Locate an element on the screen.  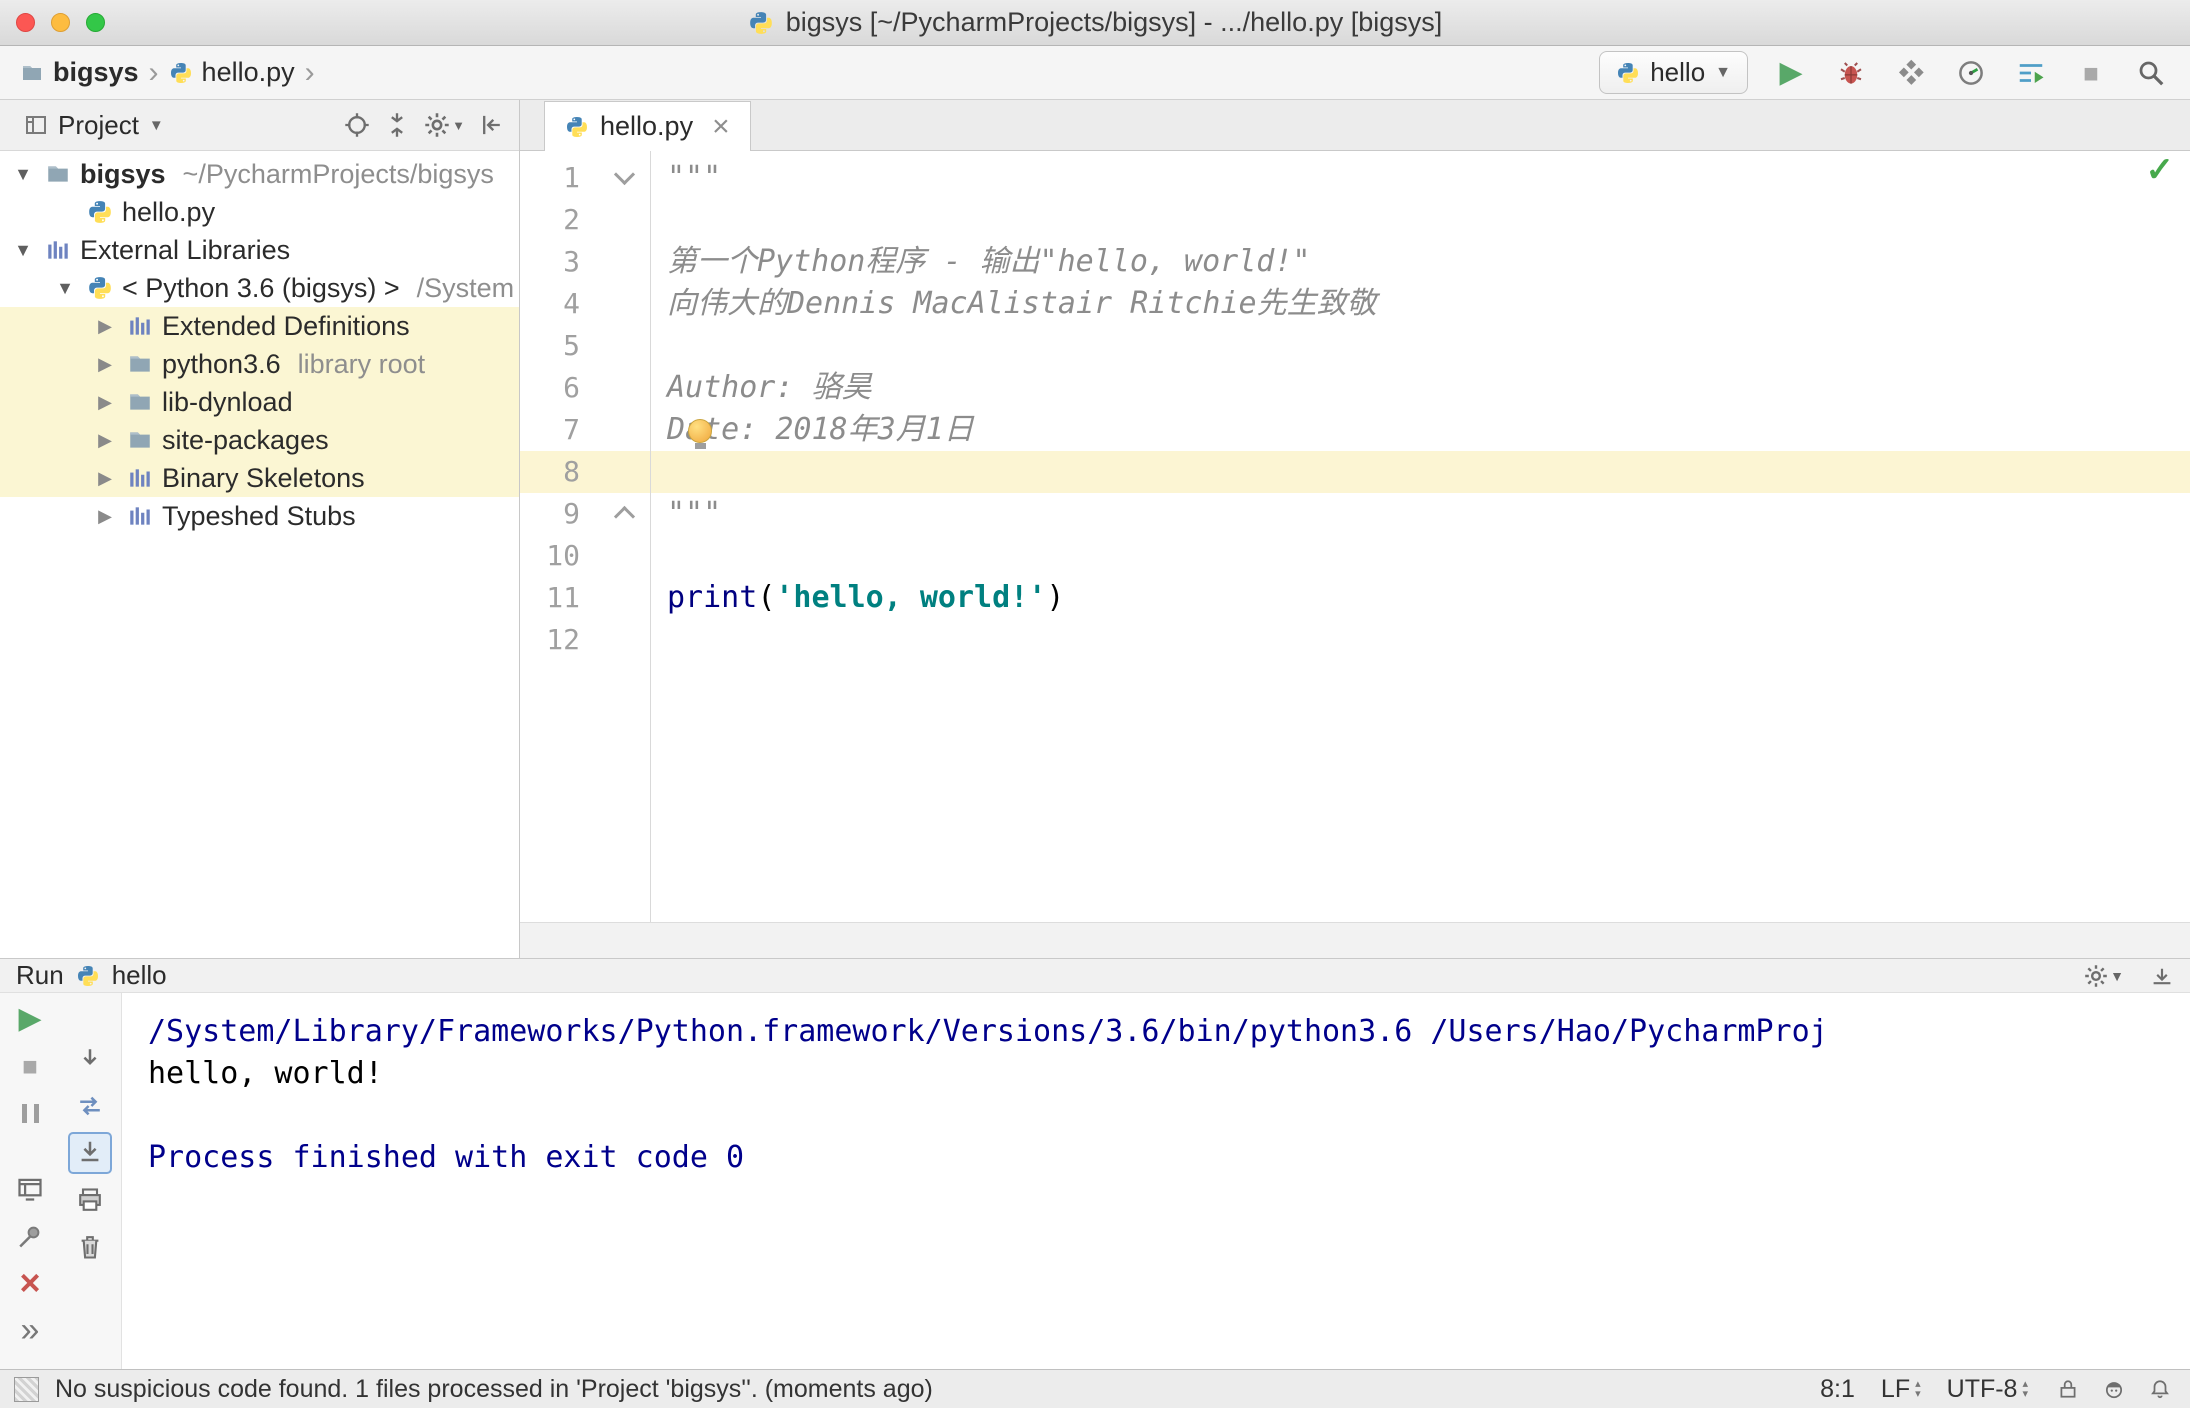
close-tab-icon: × is located at coordinates (721, 126).